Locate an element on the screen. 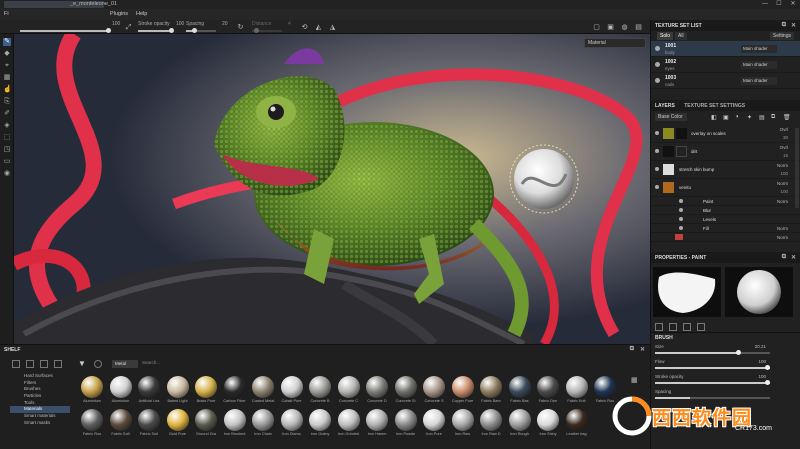 The image size is (800, 449). material-thumbnail: Iron Chain is located at coordinates (263, 424).